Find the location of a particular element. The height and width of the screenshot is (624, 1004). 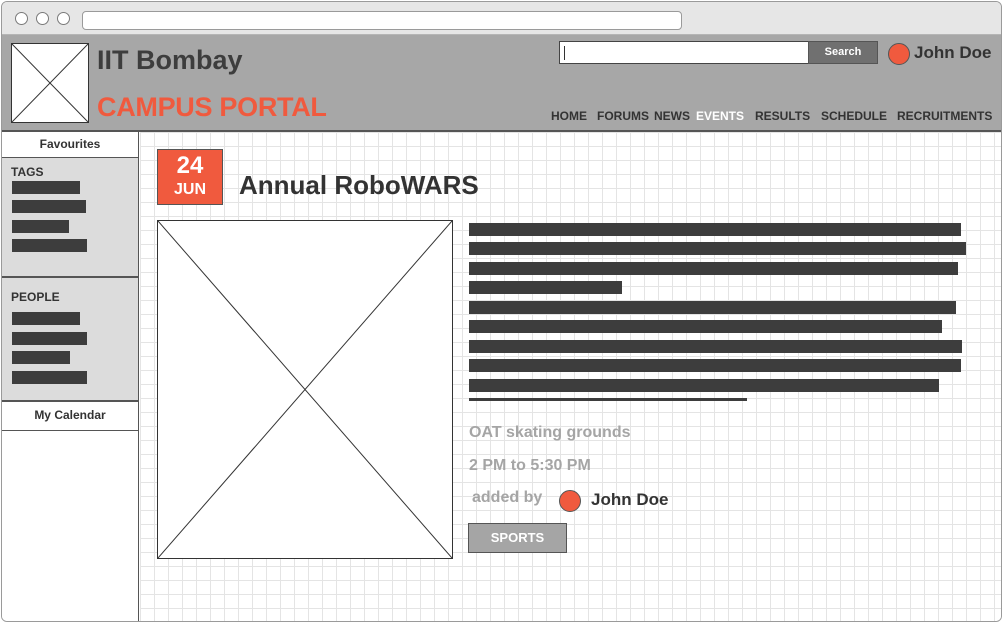

people-section: PEOPLE is located at coordinates (70, 340).